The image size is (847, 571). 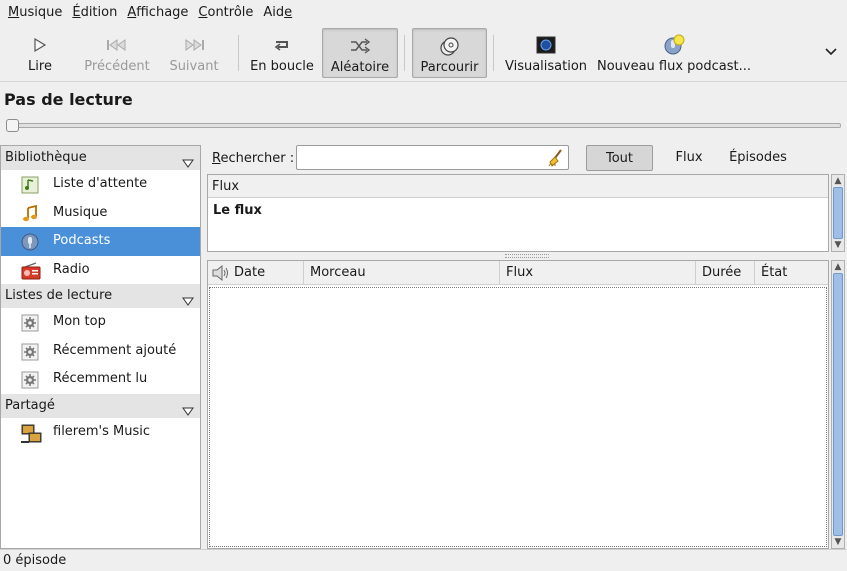 I want to click on music-note-icon, so click(x=30, y=213).